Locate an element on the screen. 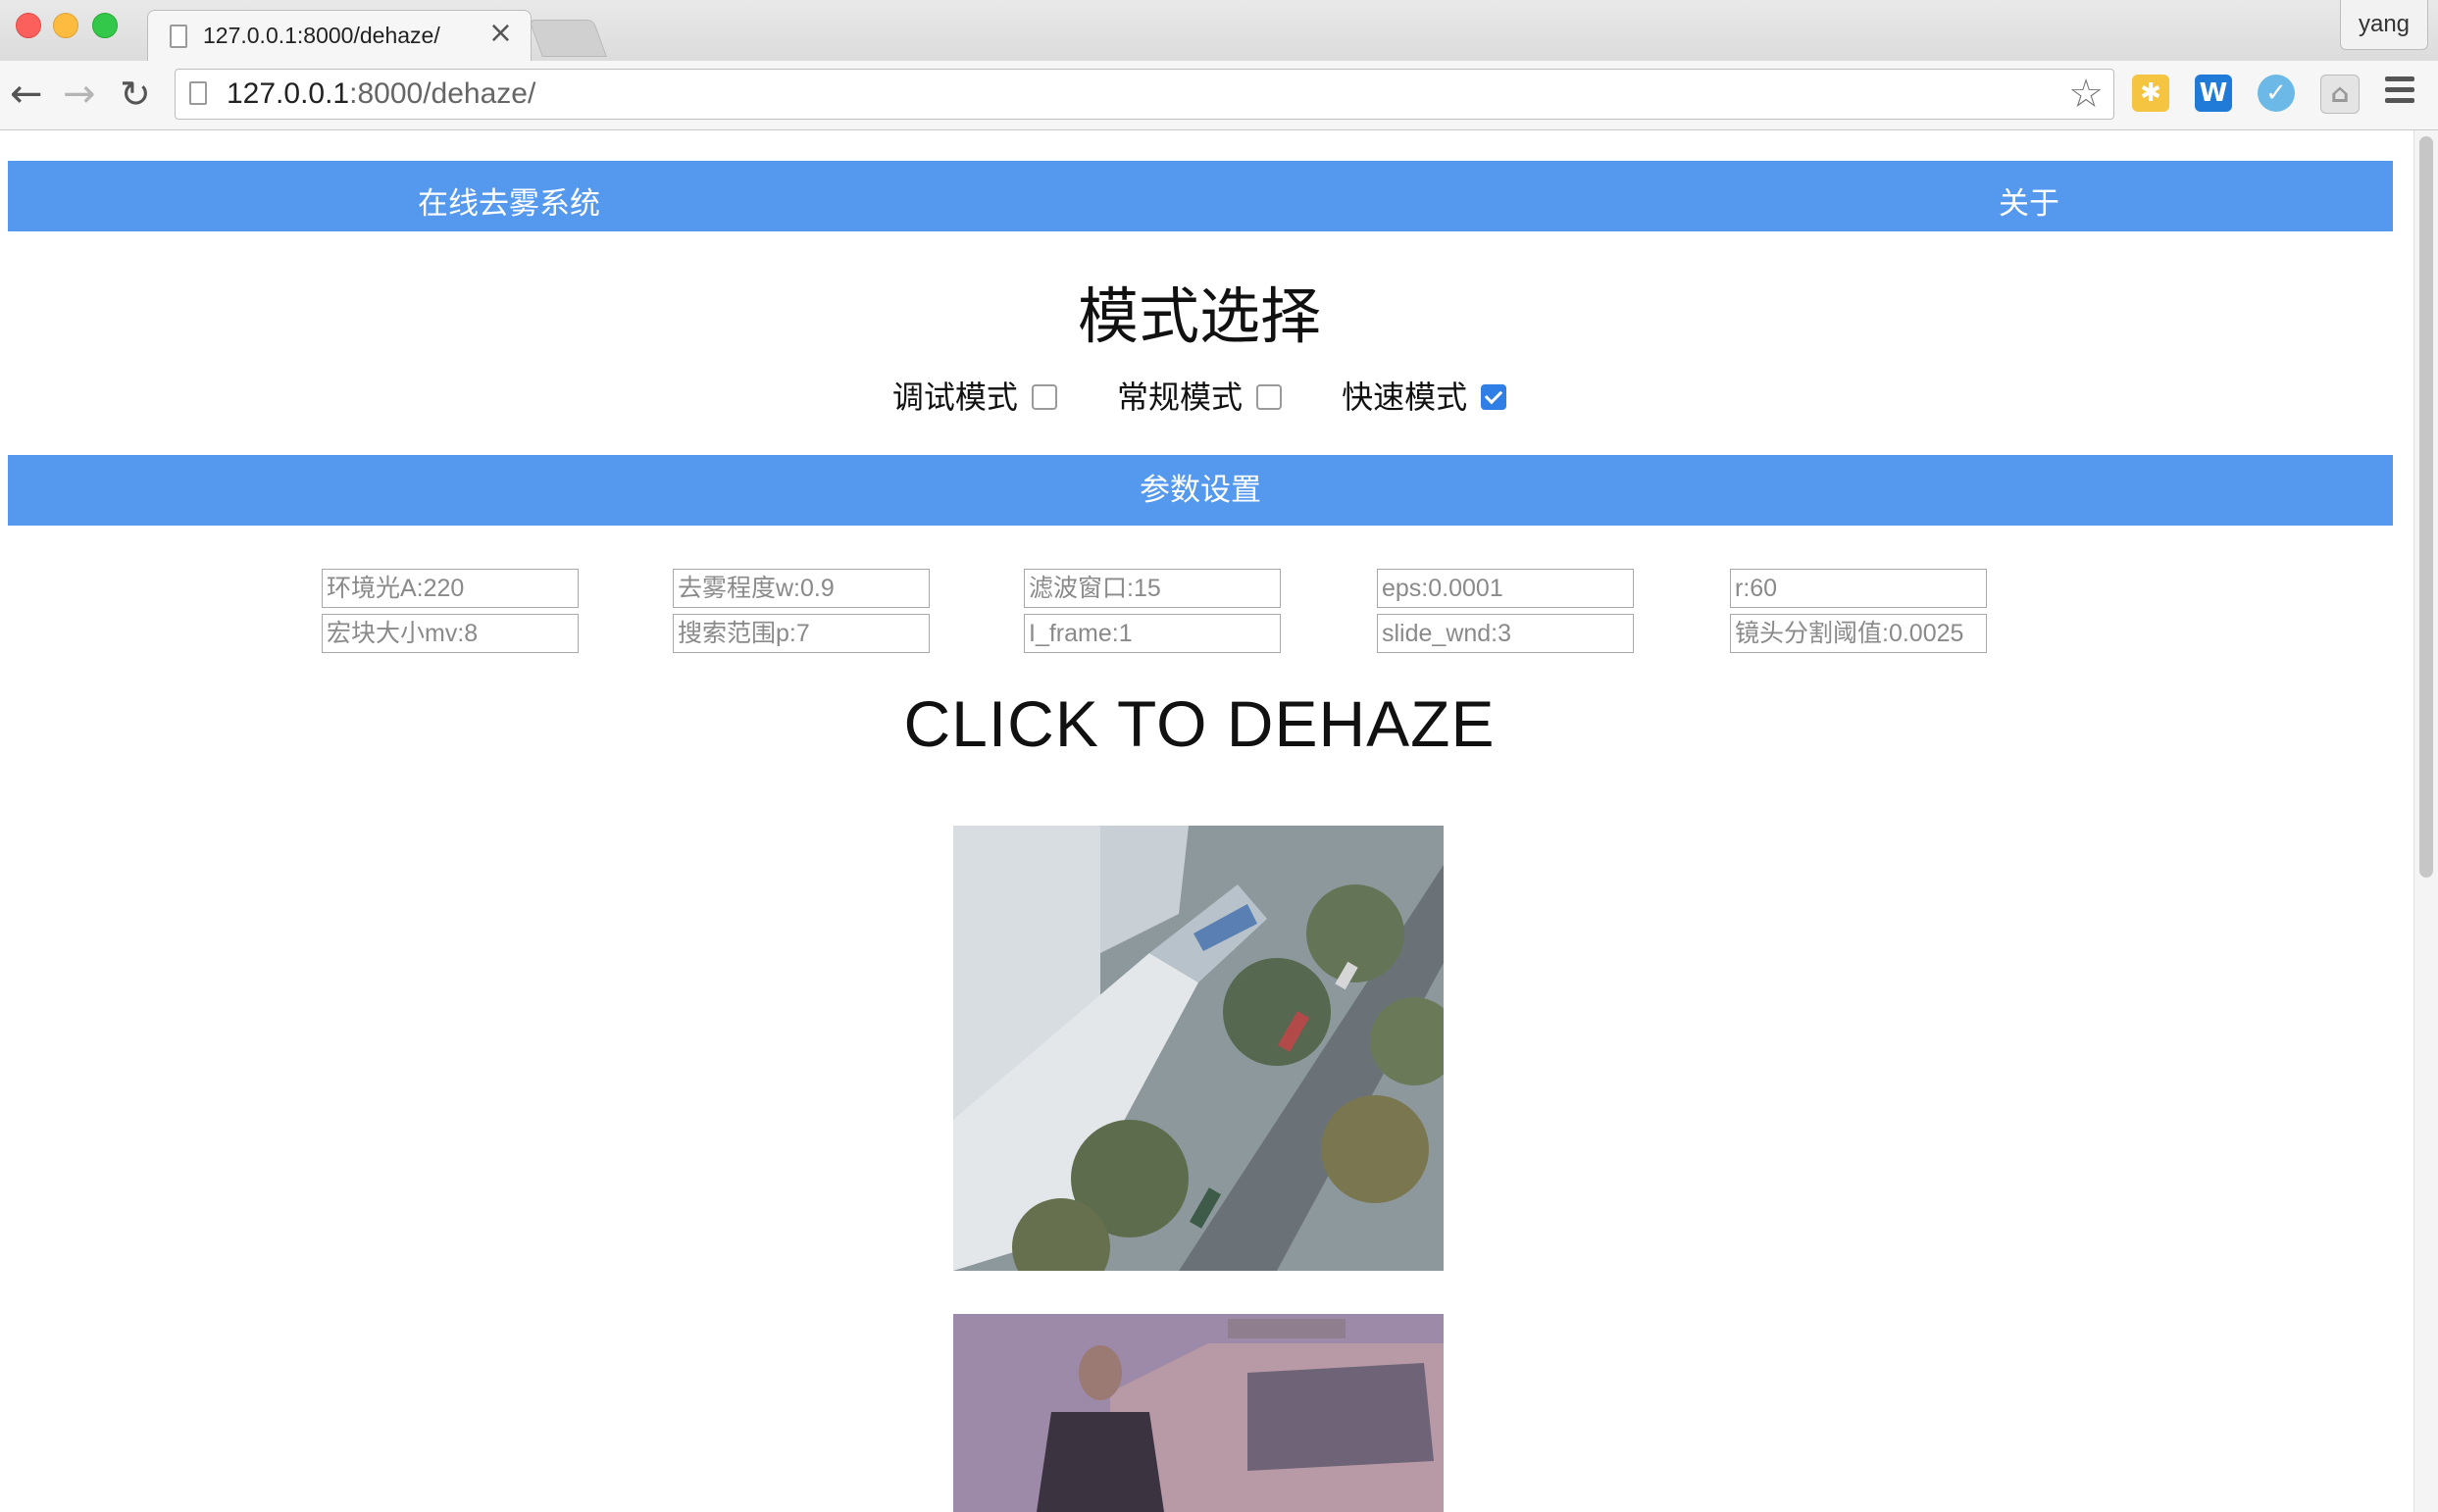 The image size is (2438, 1512). filter-window-input is located at coordinates (1152, 588).